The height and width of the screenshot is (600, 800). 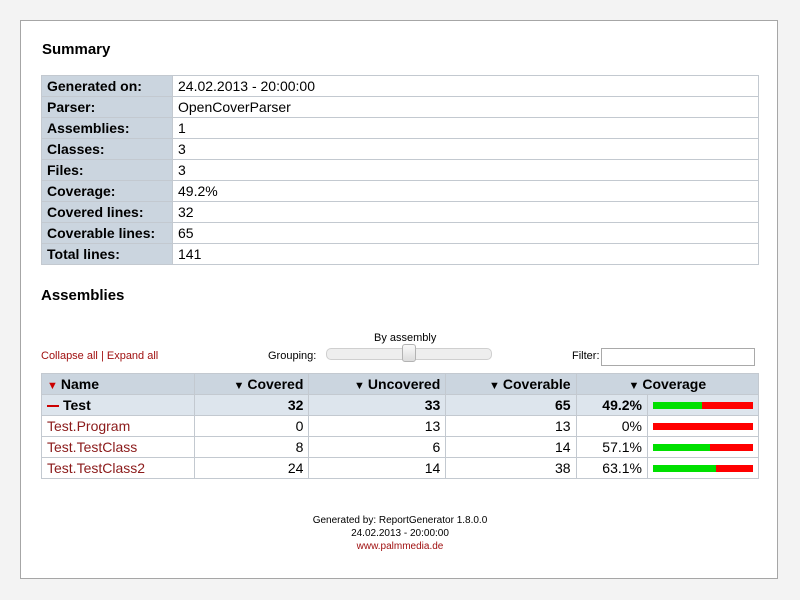 I want to click on coverable-cell: 13, so click(x=511, y=426).